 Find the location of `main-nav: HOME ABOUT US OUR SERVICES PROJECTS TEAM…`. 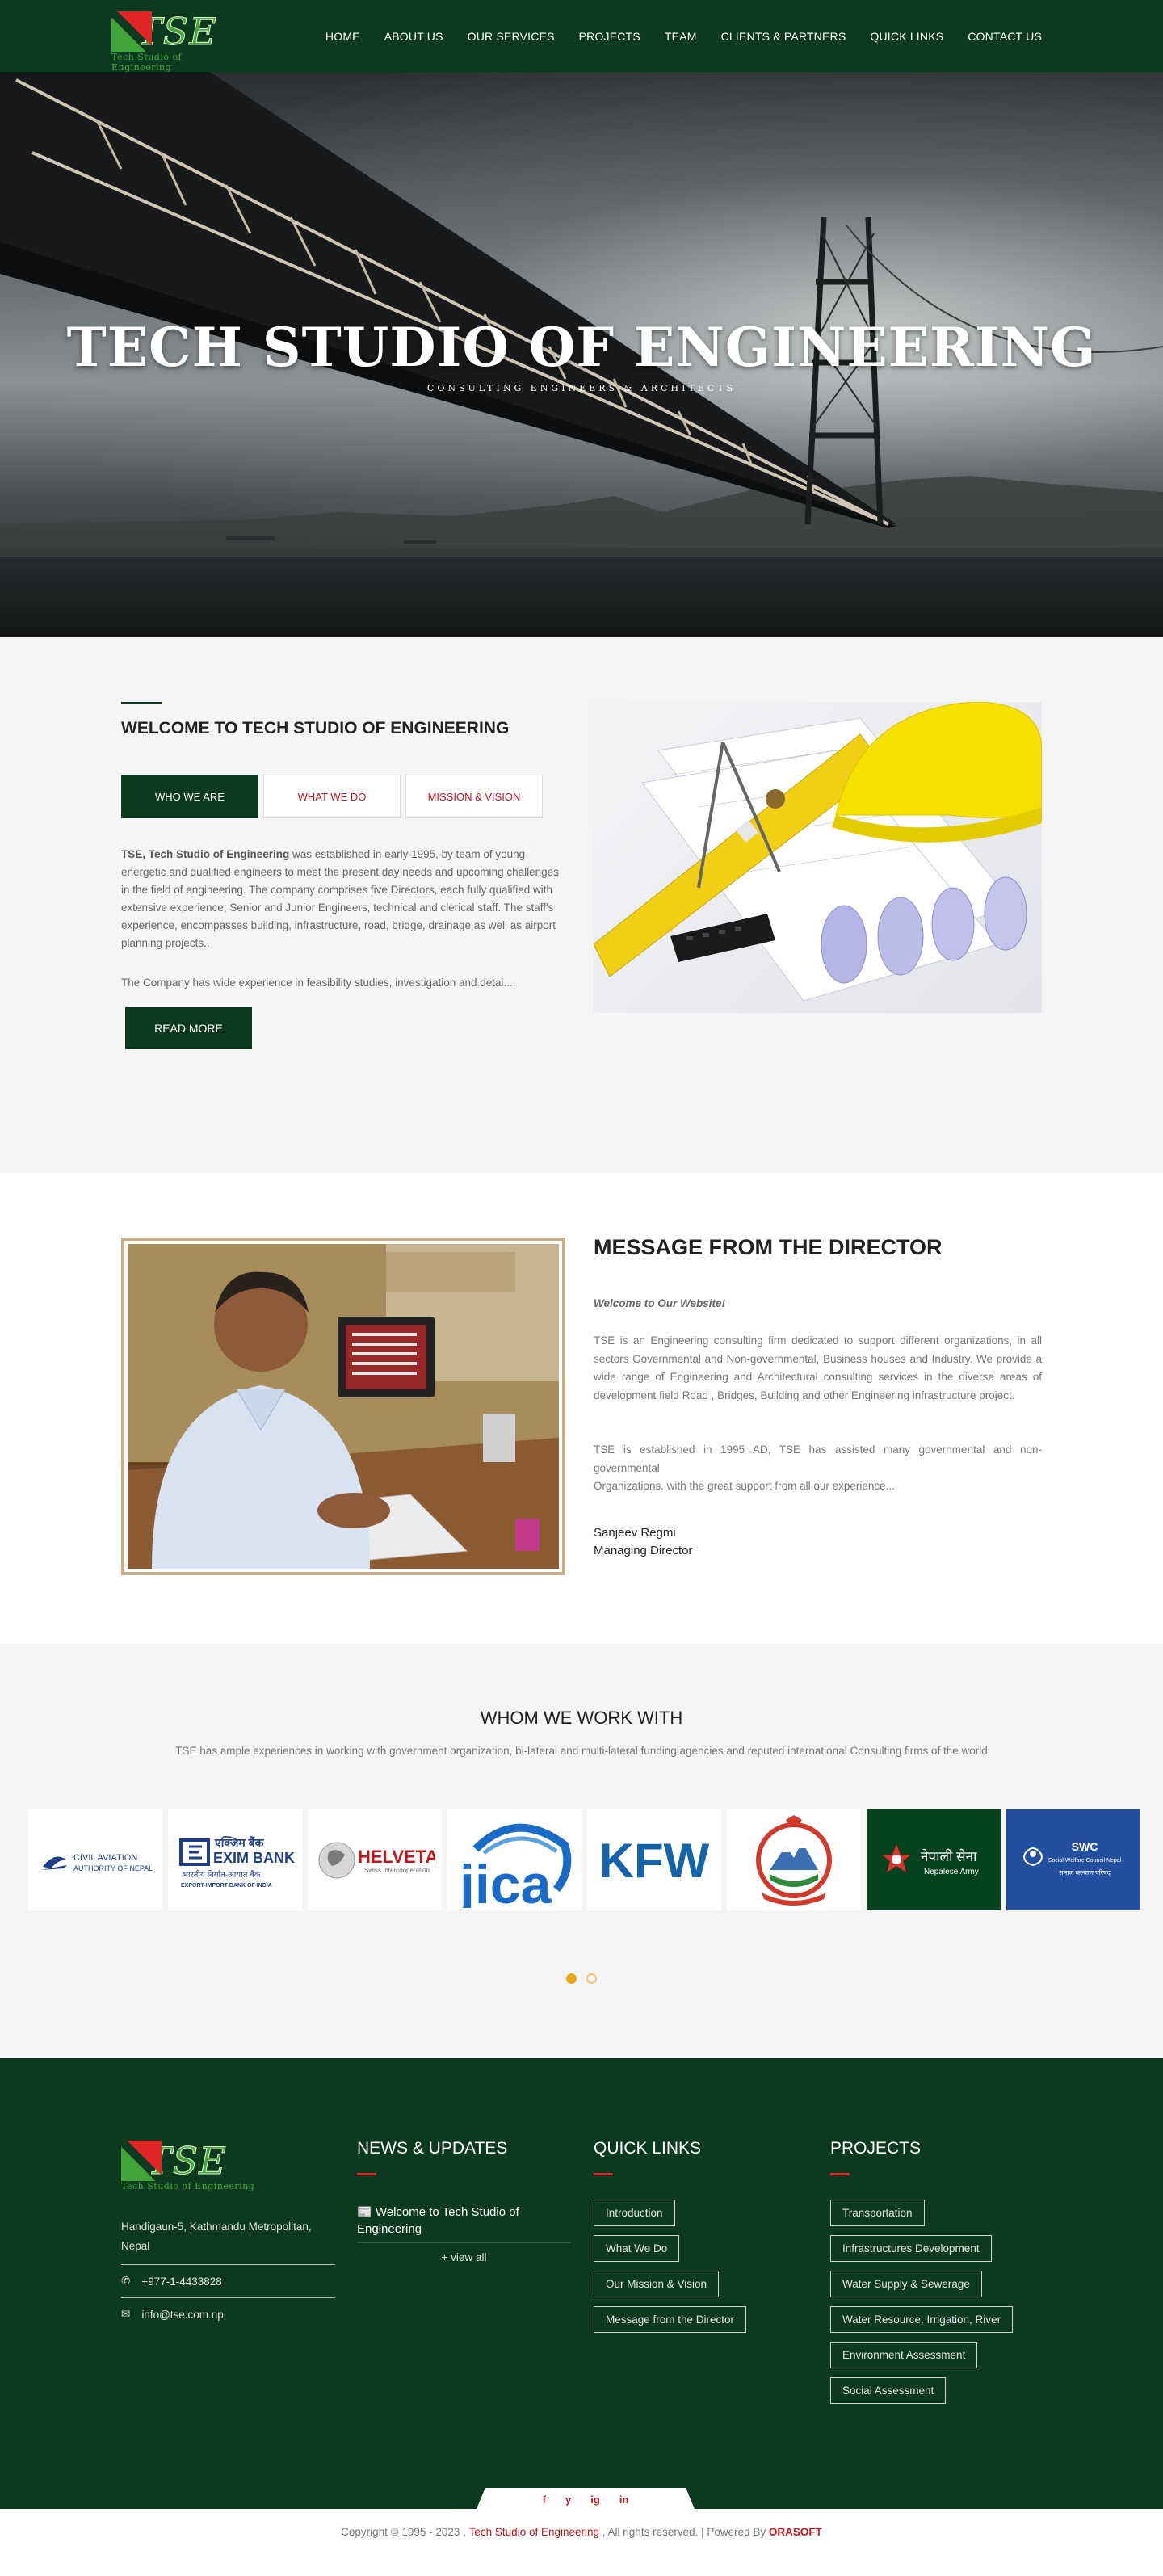

main-nav: HOME ABOUT US OUR SERVICES PROJECTS TEAM… is located at coordinates (683, 36).